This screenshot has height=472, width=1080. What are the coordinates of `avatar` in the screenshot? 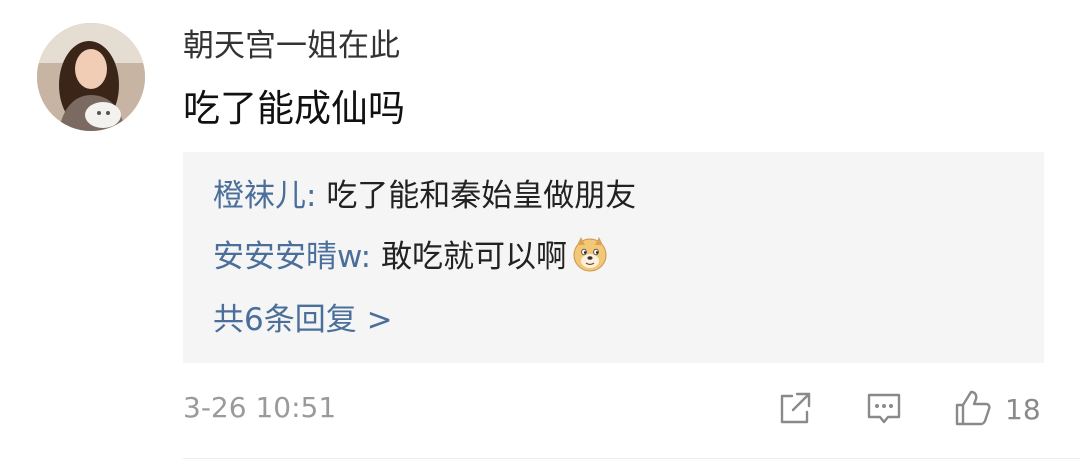 It's located at (91, 77).